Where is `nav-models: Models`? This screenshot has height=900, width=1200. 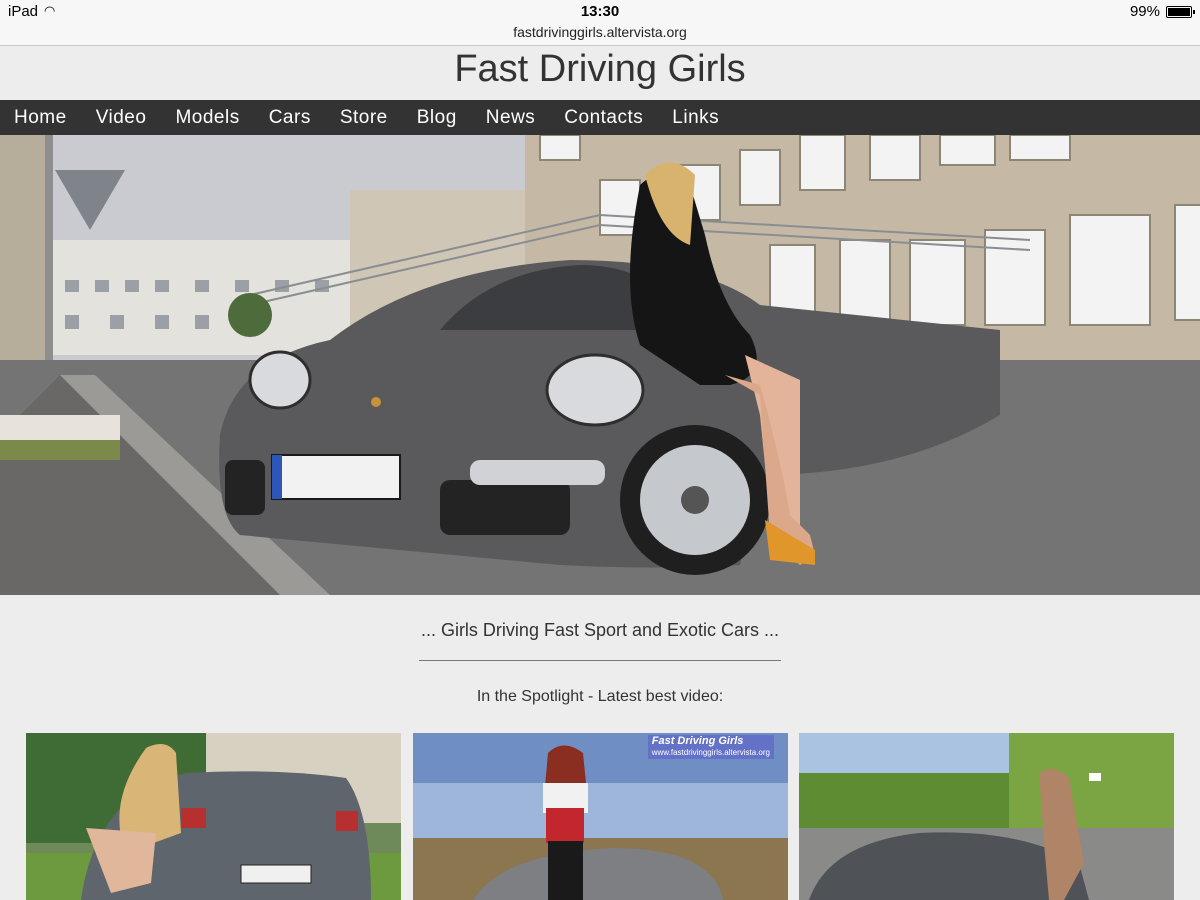
nav-models: Models is located at coordinates (207, 118).